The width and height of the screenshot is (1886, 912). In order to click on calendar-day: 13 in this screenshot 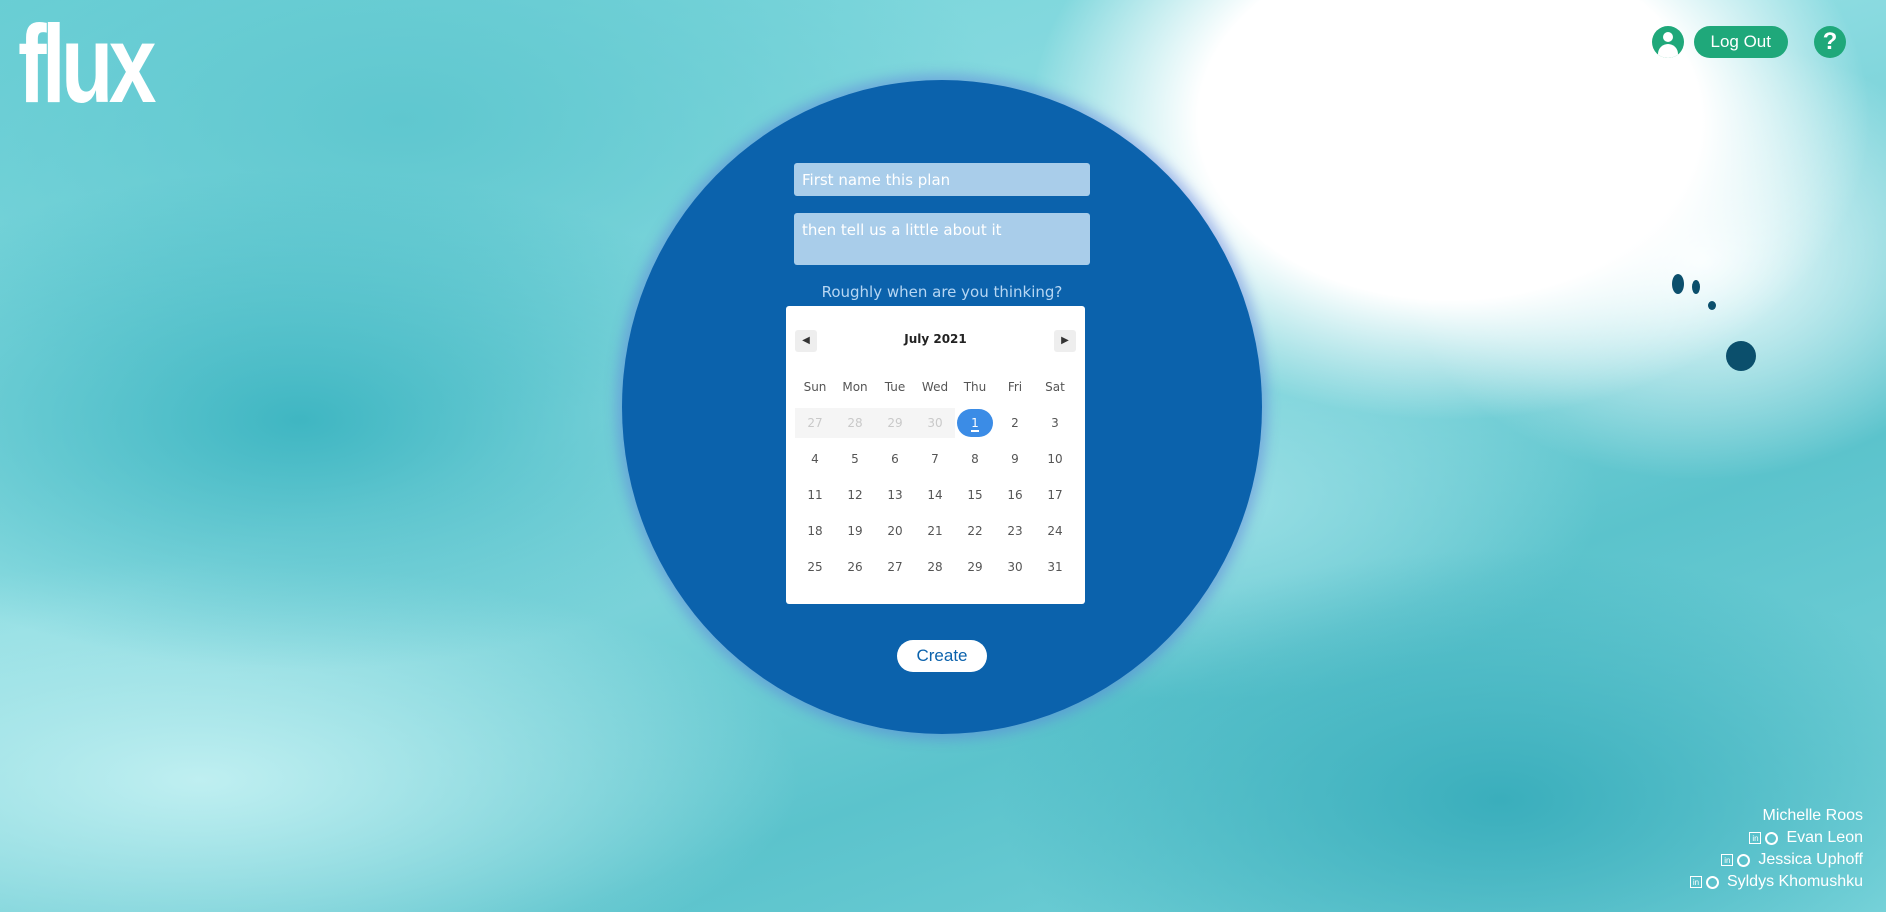, I will do `click(895, 495)`.